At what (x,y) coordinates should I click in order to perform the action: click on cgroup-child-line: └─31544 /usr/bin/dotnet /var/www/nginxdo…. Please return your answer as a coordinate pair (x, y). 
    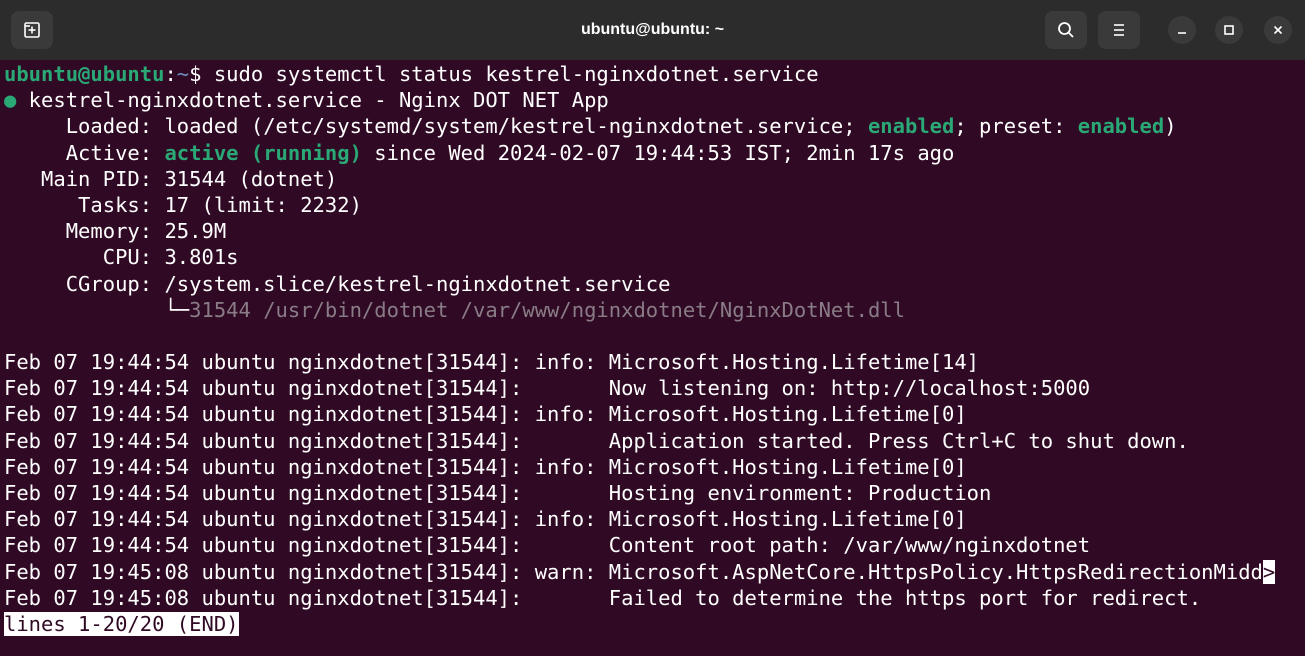
    Looking at the image, I should click on (654, 310).